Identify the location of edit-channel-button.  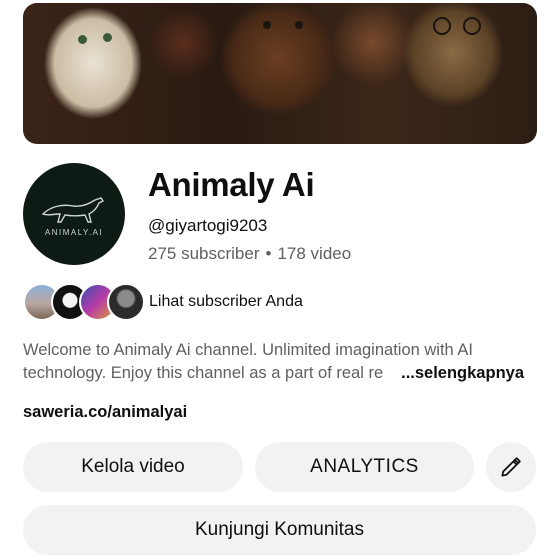
(511, 467).